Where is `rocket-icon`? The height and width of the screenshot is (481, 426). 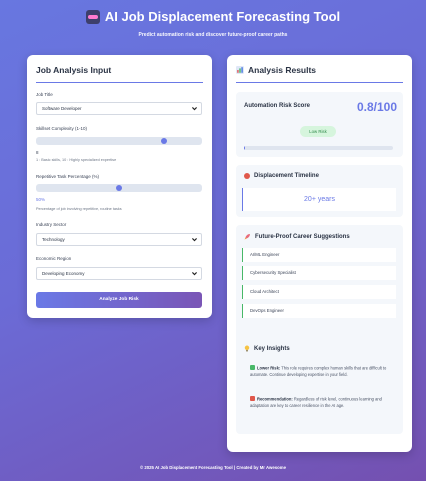 rocket-icon is located at coordinates (247, 237).